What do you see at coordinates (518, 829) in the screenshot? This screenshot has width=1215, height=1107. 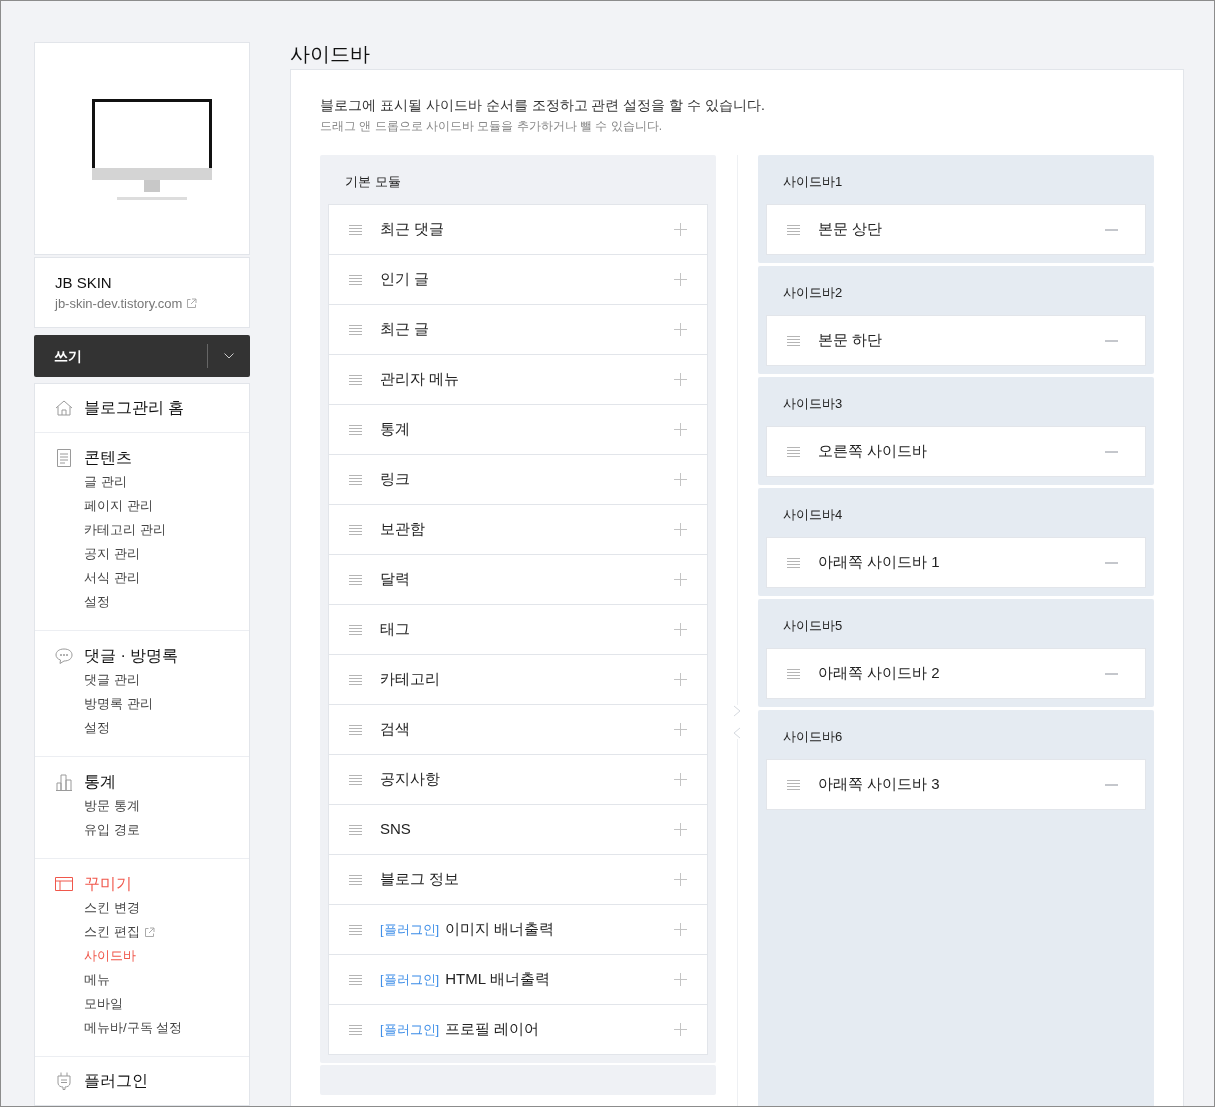 I see `module-item: SNS` at bounding box center [518, 829].